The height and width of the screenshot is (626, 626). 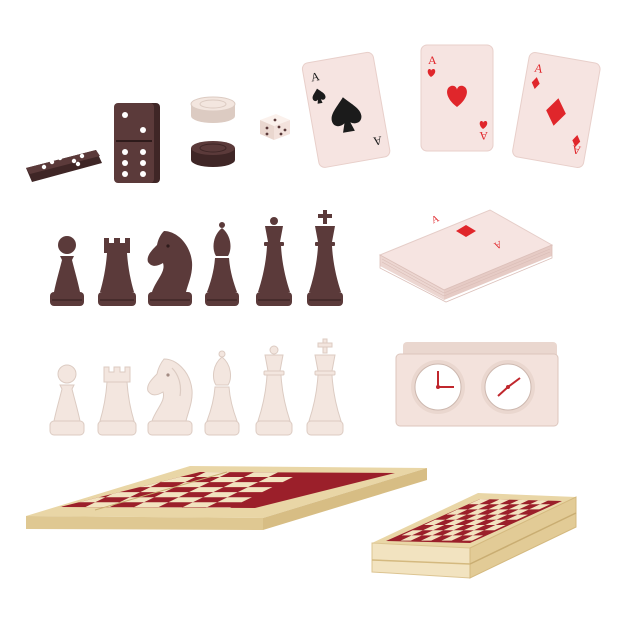 What do you see at coordinates (222, 264) in the screenshot?
I see `dark-bishop` at bounding box center [222, 264].